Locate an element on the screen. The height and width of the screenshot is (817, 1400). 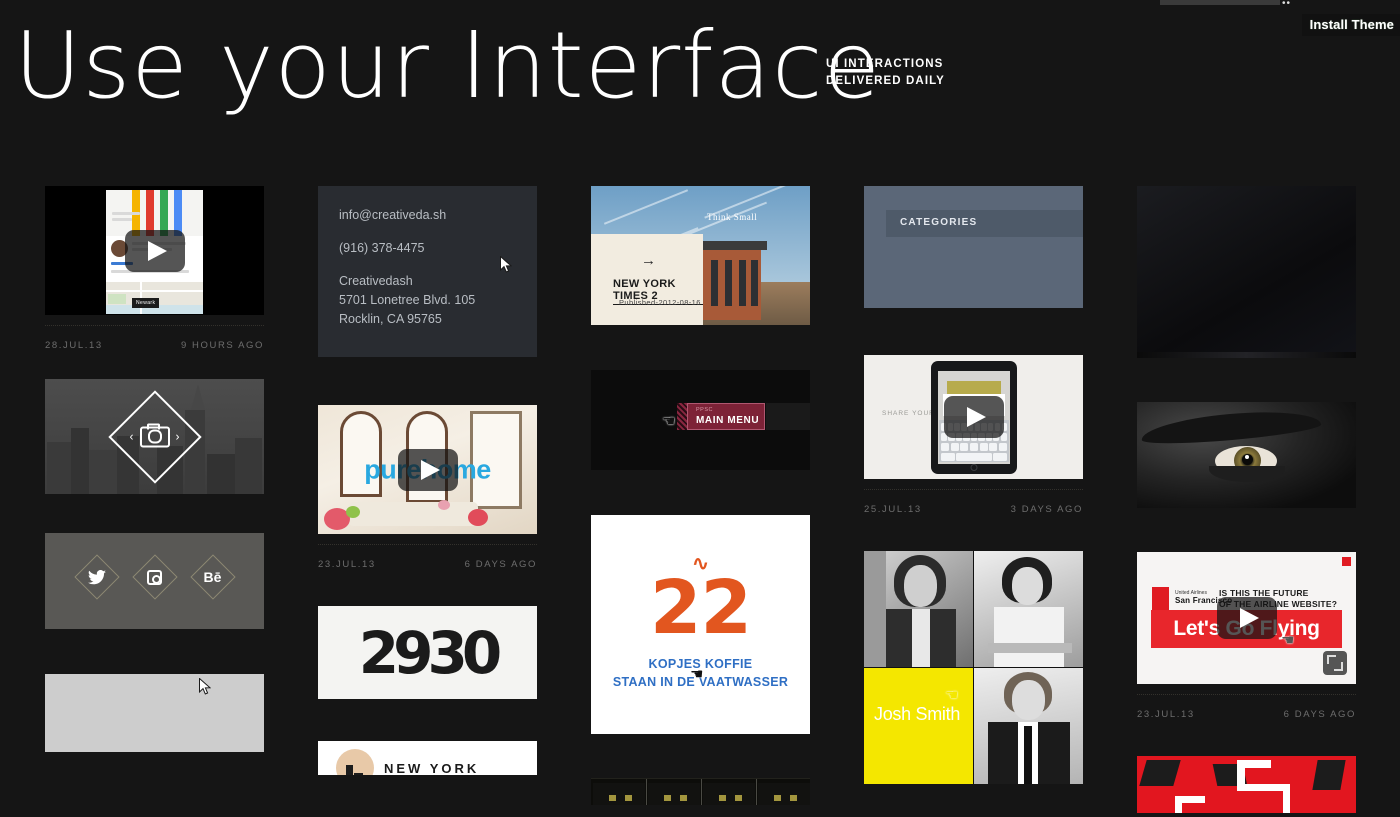
card-new-york: NEW YORK is located at coordinates (427, 758).